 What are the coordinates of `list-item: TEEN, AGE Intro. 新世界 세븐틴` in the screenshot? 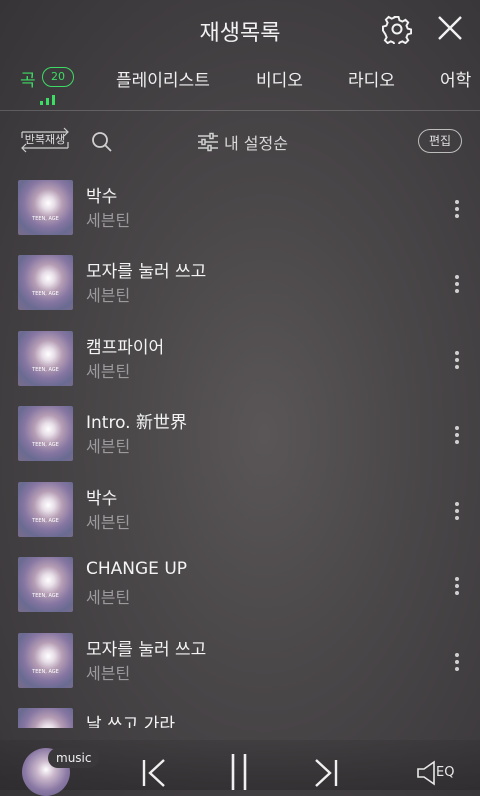 It's located at (240, 431).